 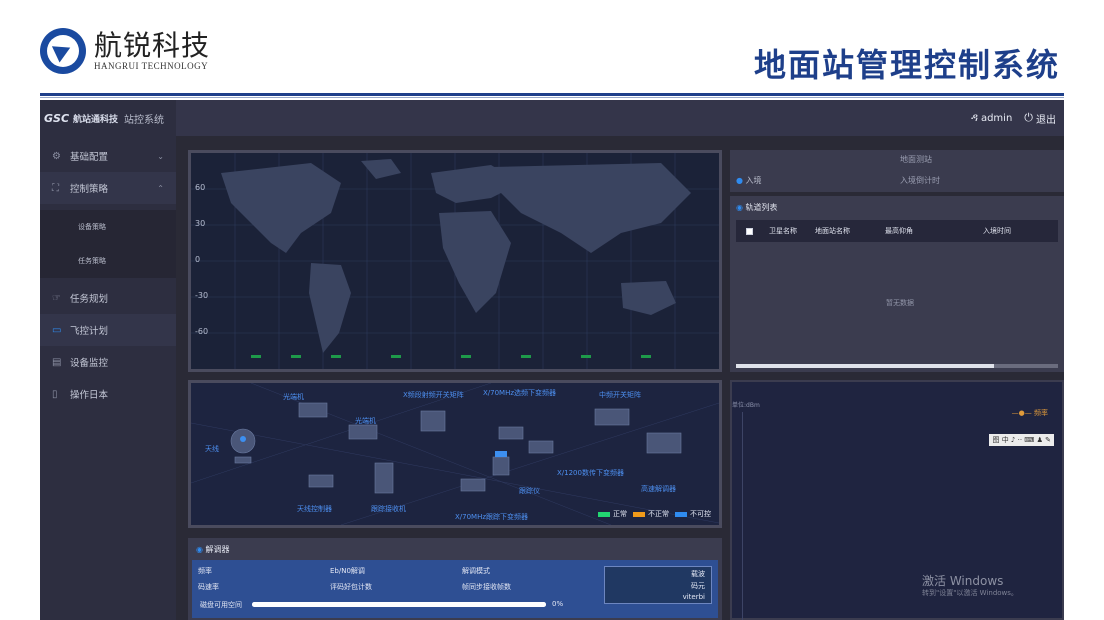 What do you see at coordinates (1030, 413) in the screenshot?
I see `chart-legend: —●— 频率` at bounding box center [1030, 413].